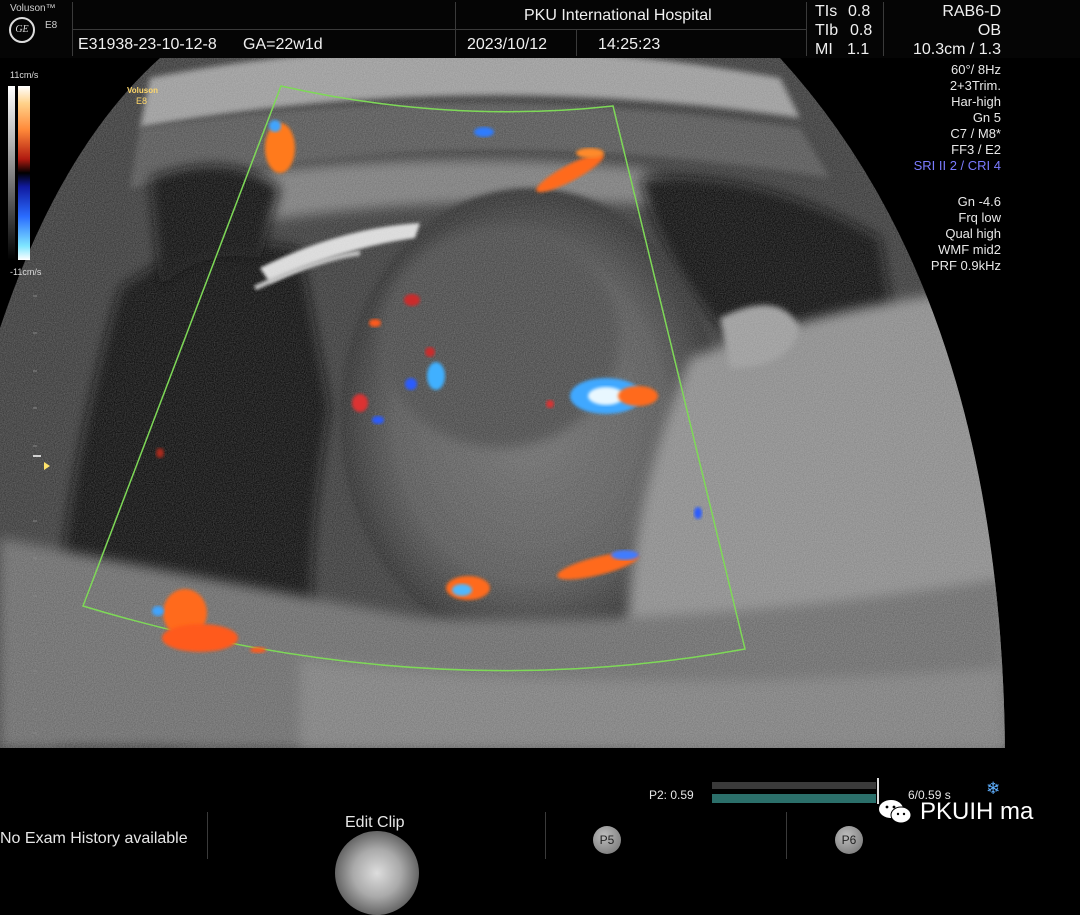 The height and width of the screenshot is (915, 1080). What do you see at coordinates (975, 69) in the screenshot?
I see `param-angle-framerate: 60°/ 8Hz` at bounding box center [975, 69].